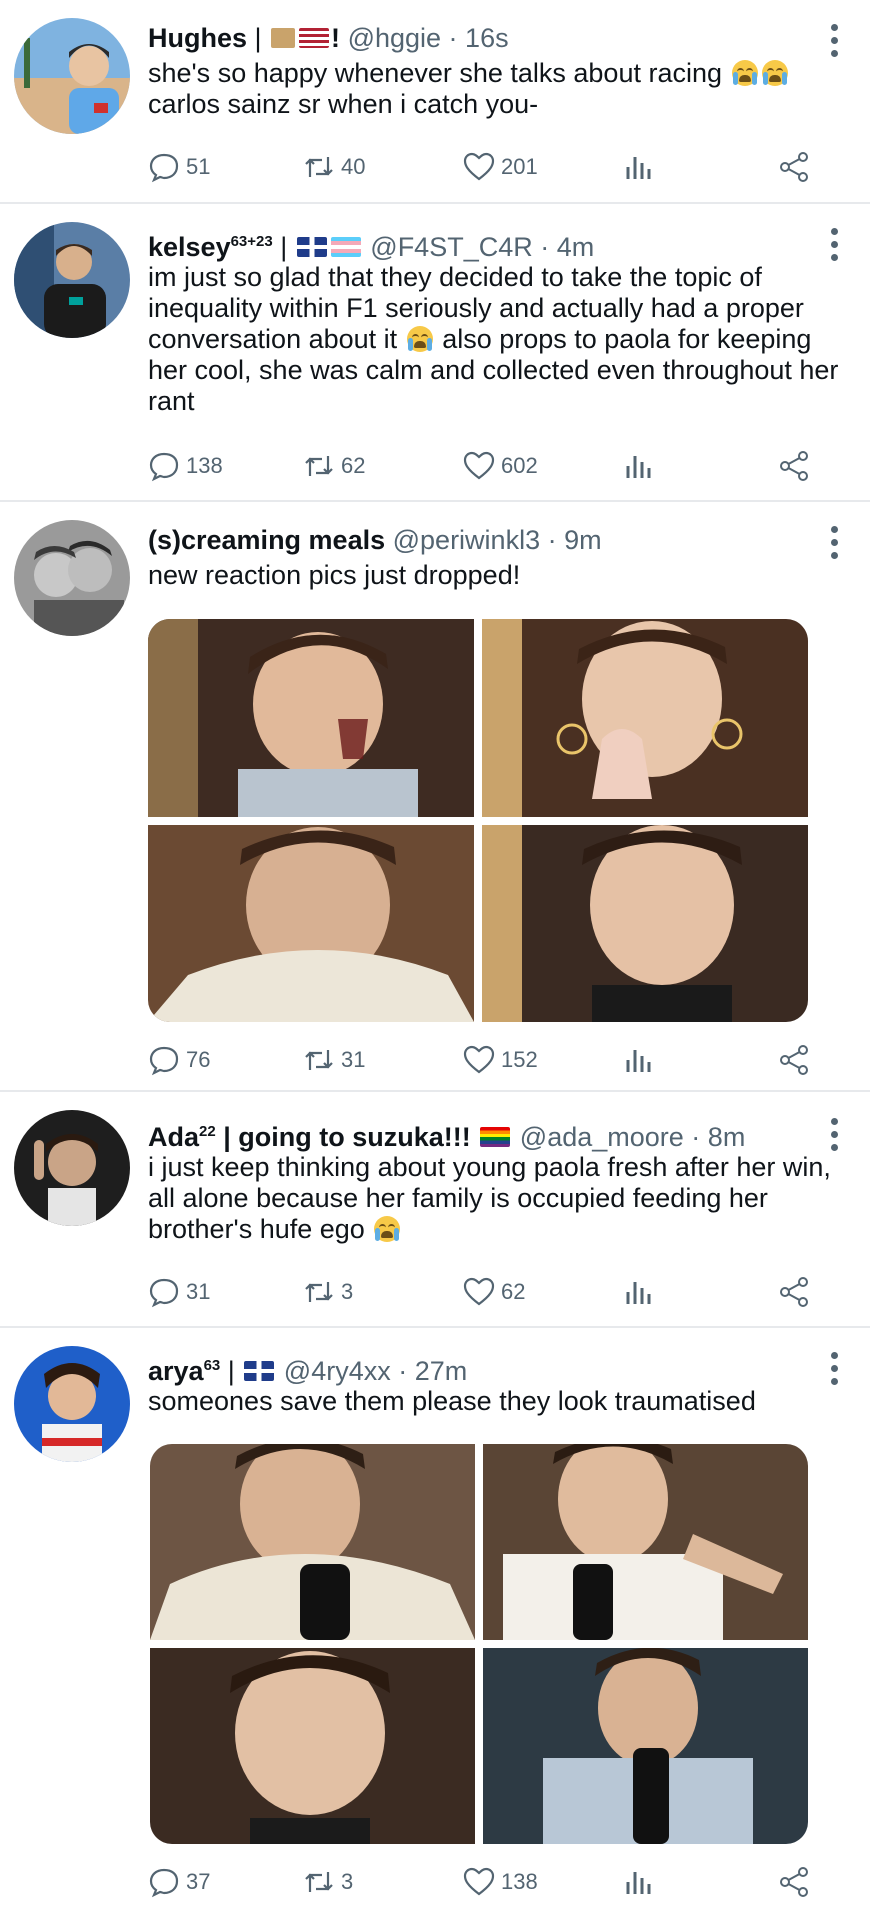  Describe the element at coordinates (576, 247) in the screenshot. I see `timestamp: 4m` at that location.